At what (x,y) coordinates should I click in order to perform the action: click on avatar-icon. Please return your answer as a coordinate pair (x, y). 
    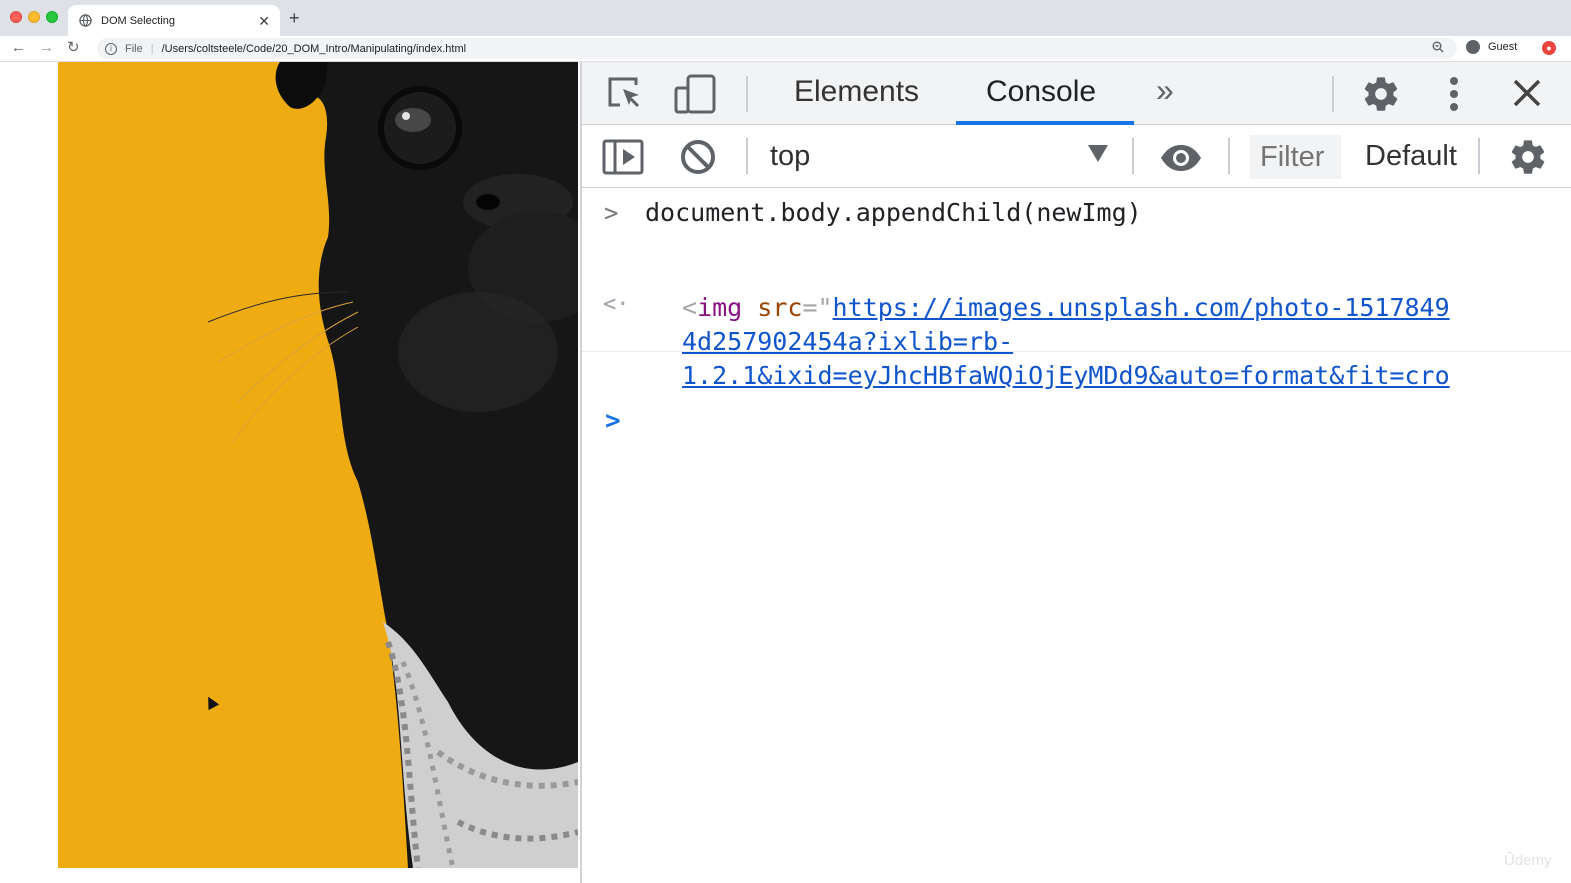
    Looking at the image, I should click on (1473, 47).